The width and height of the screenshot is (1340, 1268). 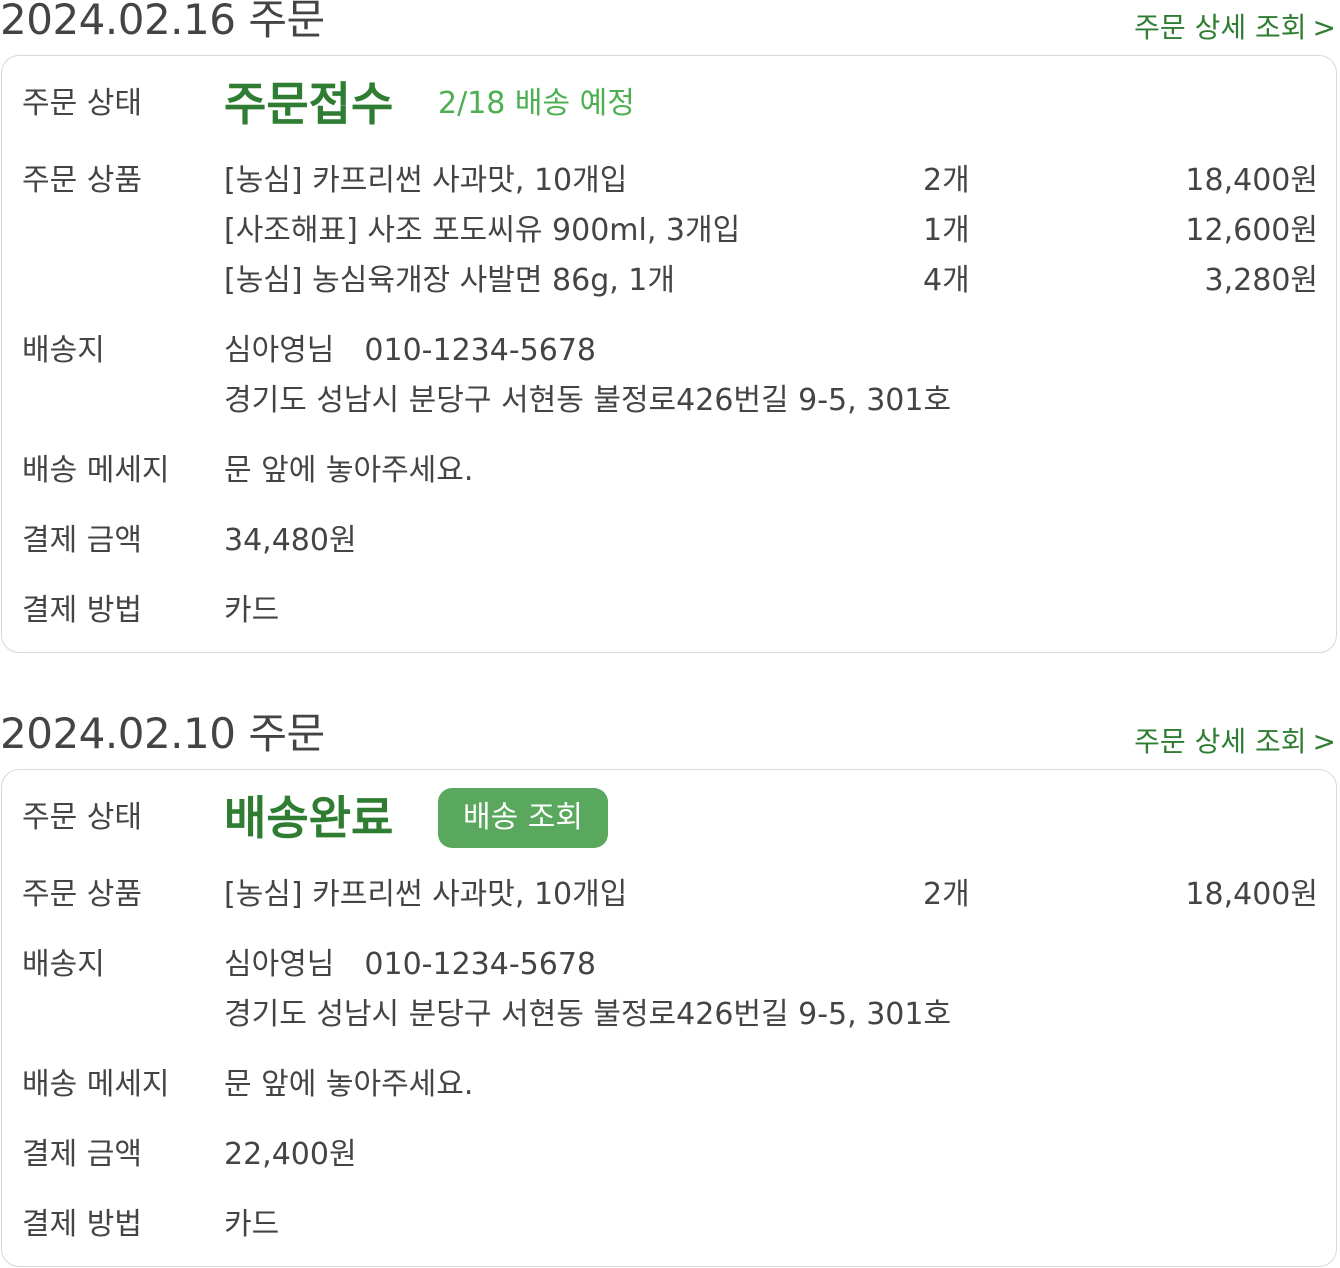 What do you see at coordinates (669, 818) in the screenshot?
I see `order-status-row: 주문 상태 배송완료 배송 조회` at bounding box center [669, 818].